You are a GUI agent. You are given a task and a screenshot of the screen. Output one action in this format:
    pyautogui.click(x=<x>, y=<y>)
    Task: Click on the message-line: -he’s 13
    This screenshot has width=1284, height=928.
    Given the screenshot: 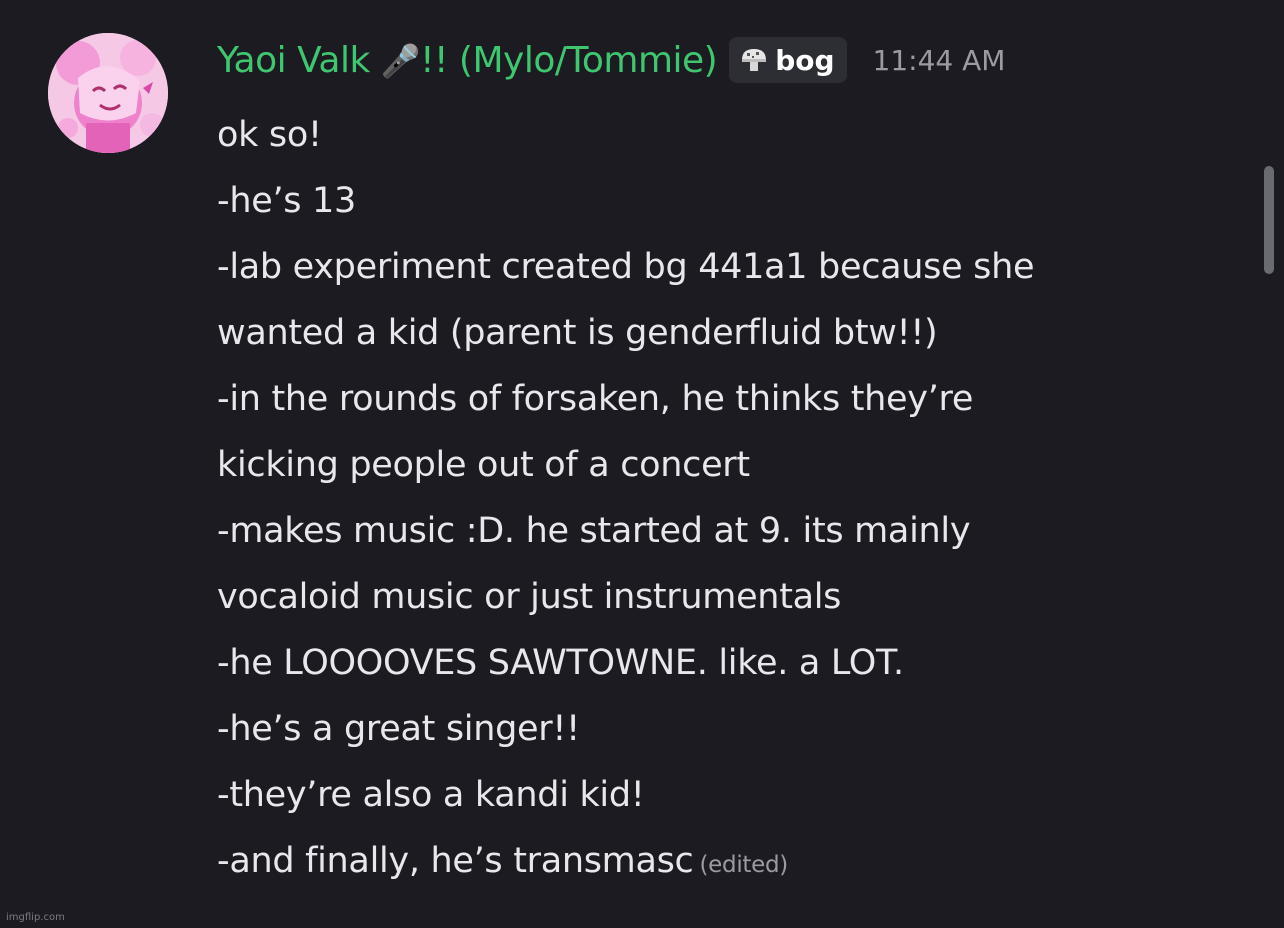 What is the action you would take?
    pyautogui.click(x=286, y=201)
    